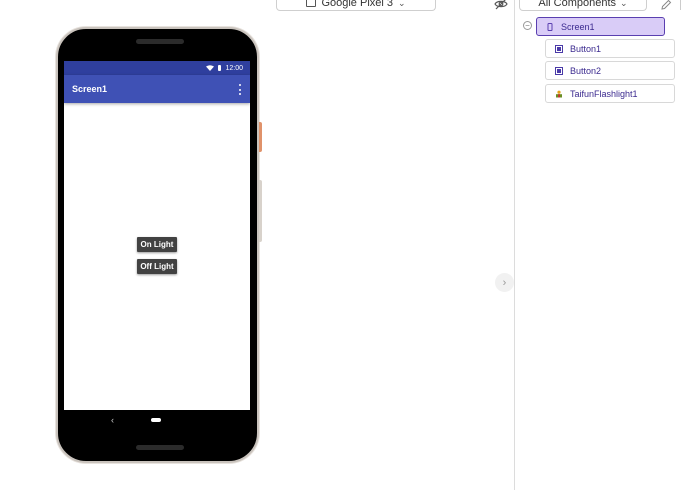  Describe the element at coordinates (234, 68) in the screenshot. I see `status-time: 12:00` at that location.